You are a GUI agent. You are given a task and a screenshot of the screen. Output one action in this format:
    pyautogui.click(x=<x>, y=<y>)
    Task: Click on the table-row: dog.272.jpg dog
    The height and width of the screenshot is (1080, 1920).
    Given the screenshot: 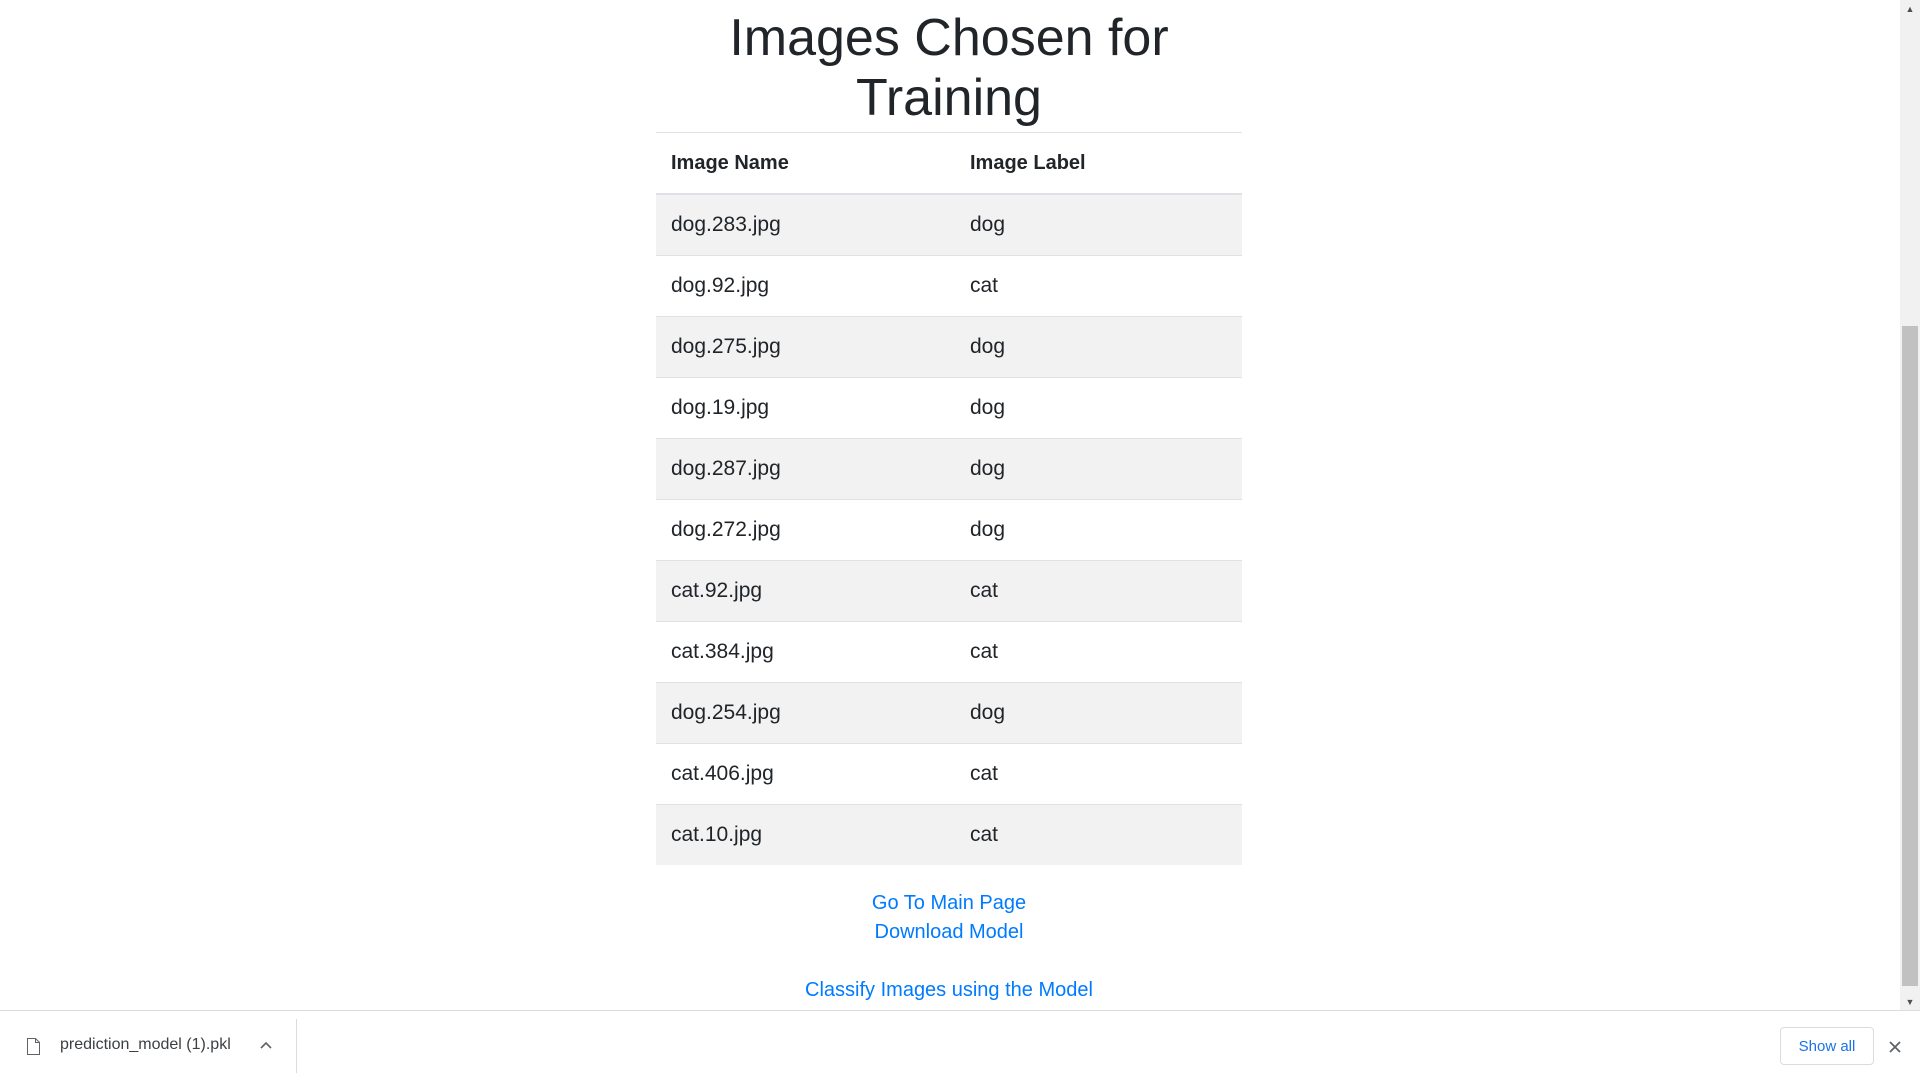 What is the action you would take?
    pyautogui.click(x=949, y=530)
    